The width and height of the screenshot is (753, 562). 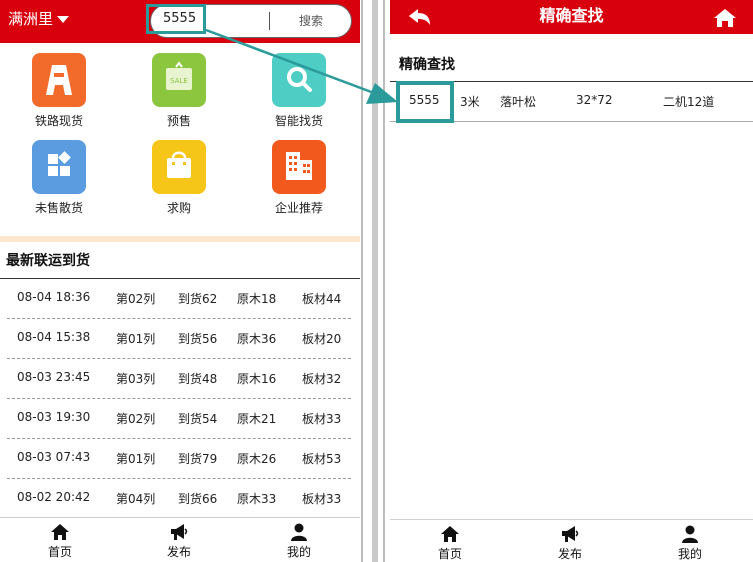 I want to click on table-row: 08-03 19:30 第02列 到货54 原木21 板材33, so click(x=179, y=418).